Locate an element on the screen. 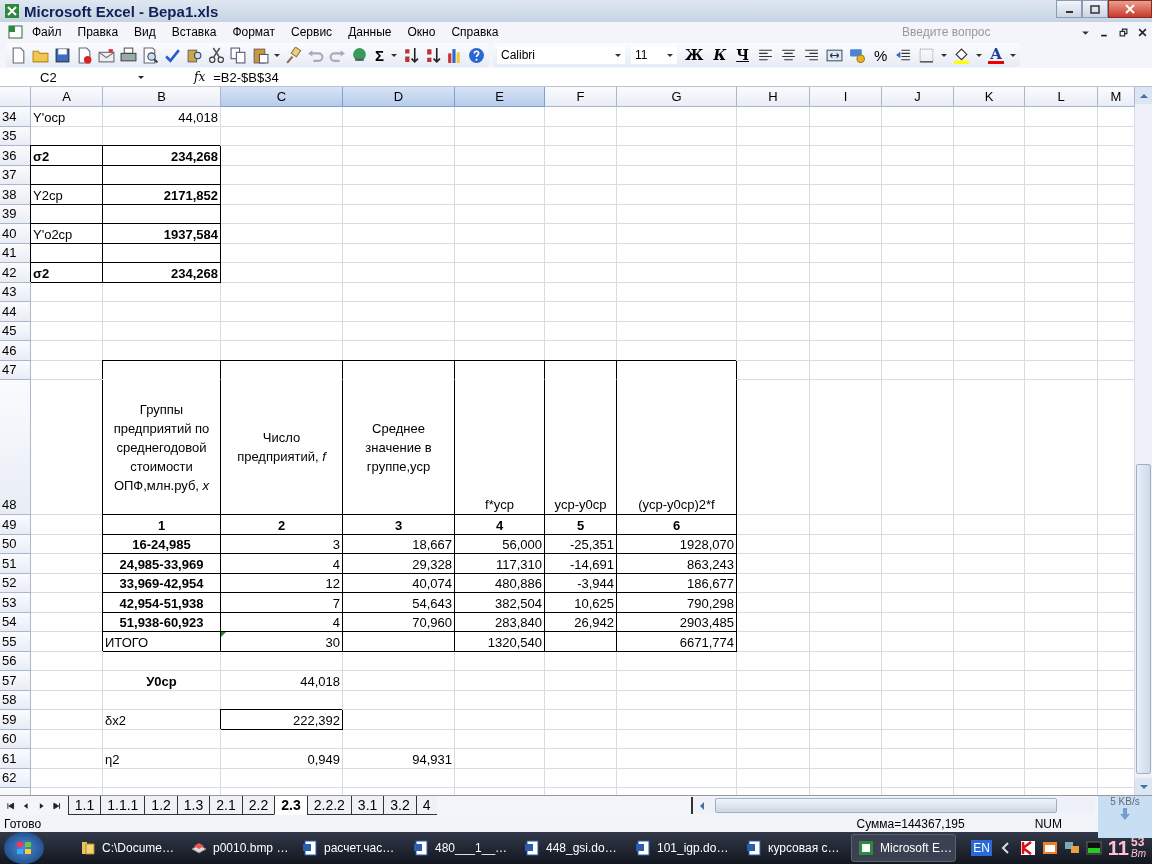 The image size is (1152, 864). error-indicator-icon is located at coordinates (223, 634).